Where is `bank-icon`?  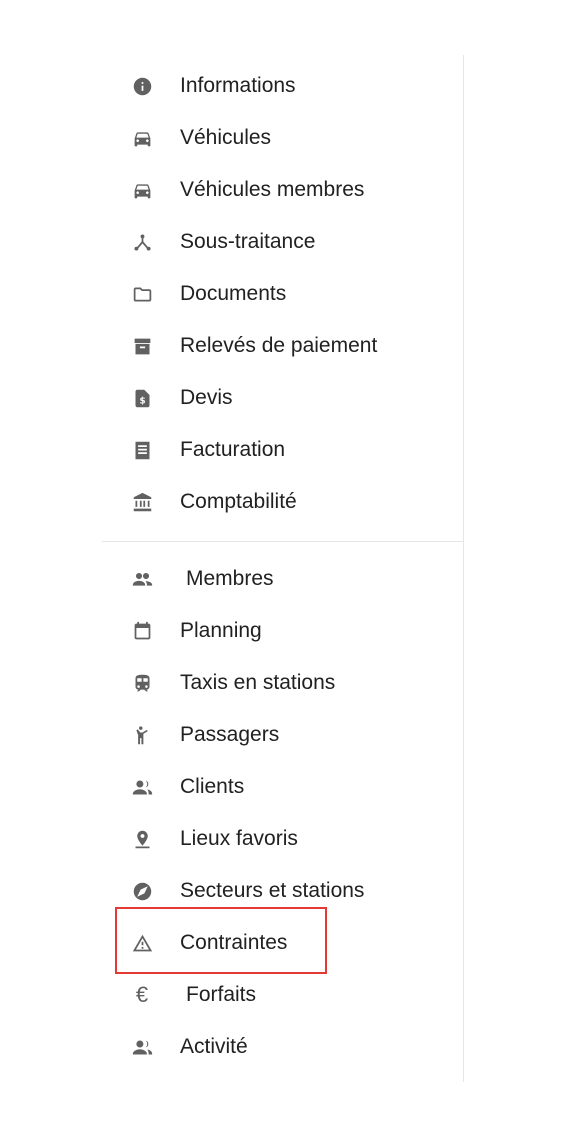
bank-icon is located at coordinates (142, 502).